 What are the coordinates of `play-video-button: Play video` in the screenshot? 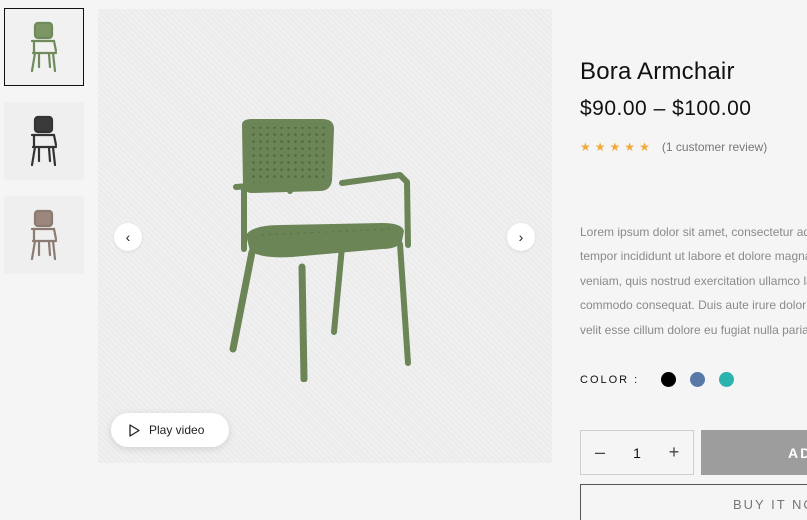 It's located at (170, 430).